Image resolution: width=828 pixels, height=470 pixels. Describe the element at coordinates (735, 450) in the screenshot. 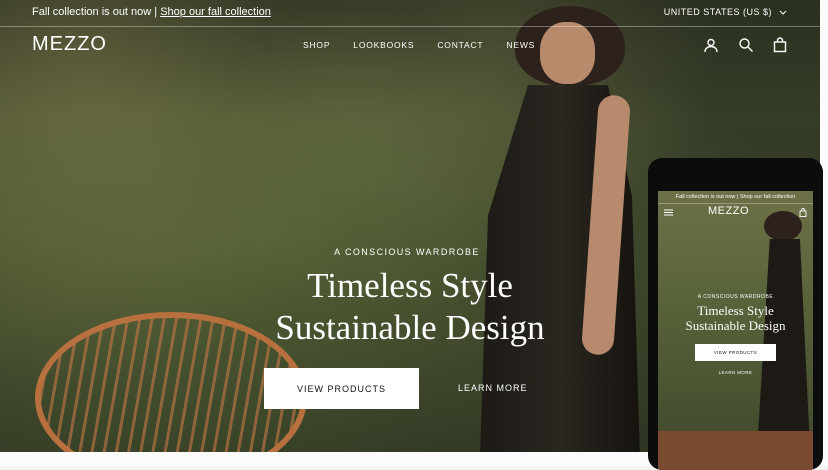

I see `mobile-floor` at that location.